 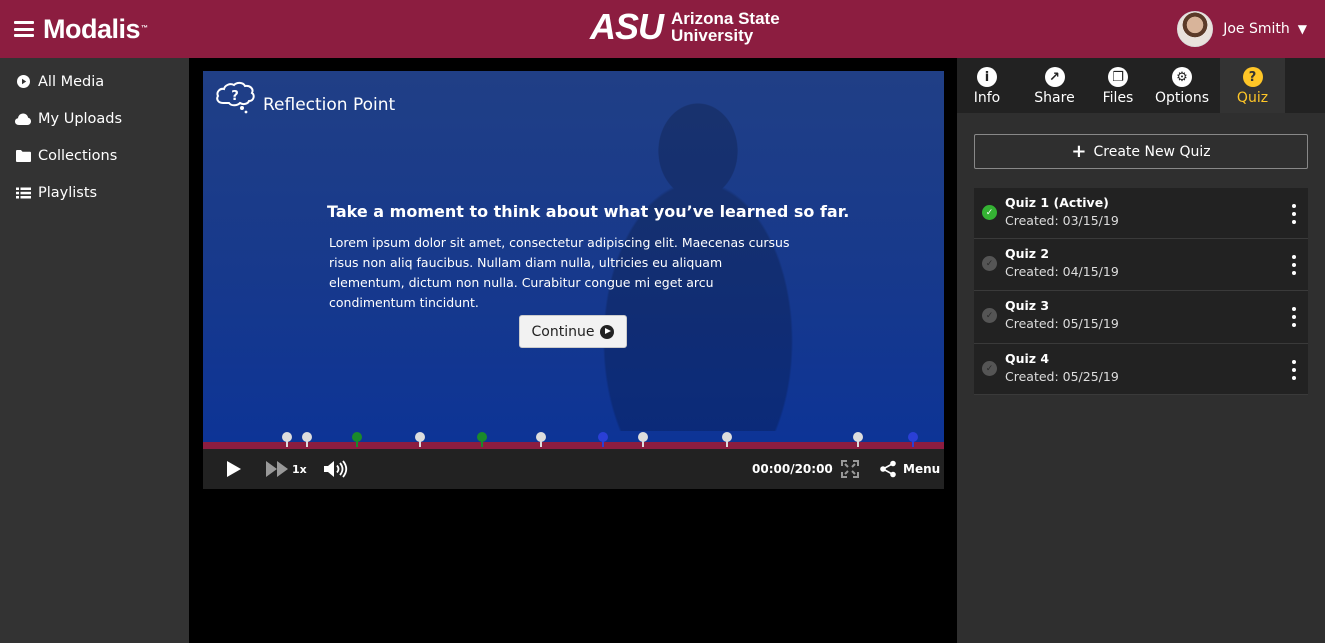 I want to click on asu-mark: ASU, so click(x=627, y=26).